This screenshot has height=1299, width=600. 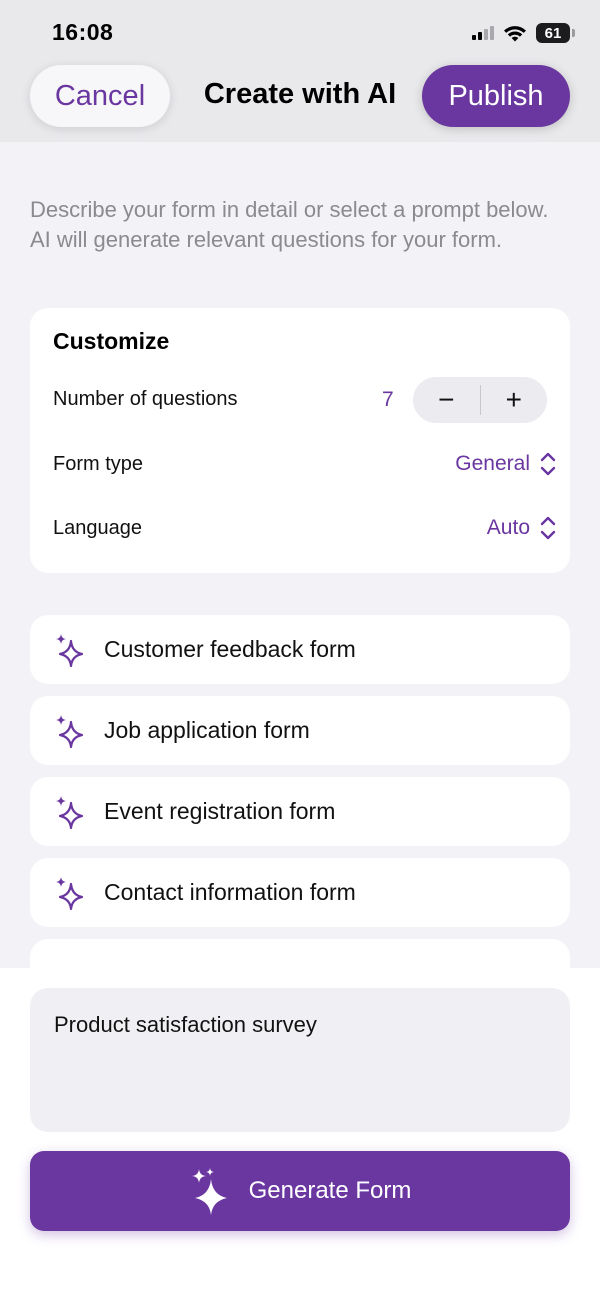 What do you see at coordinates (508, 527) in the screenshot?
I see `language-value: Auto` at bounding box center [508, 527].